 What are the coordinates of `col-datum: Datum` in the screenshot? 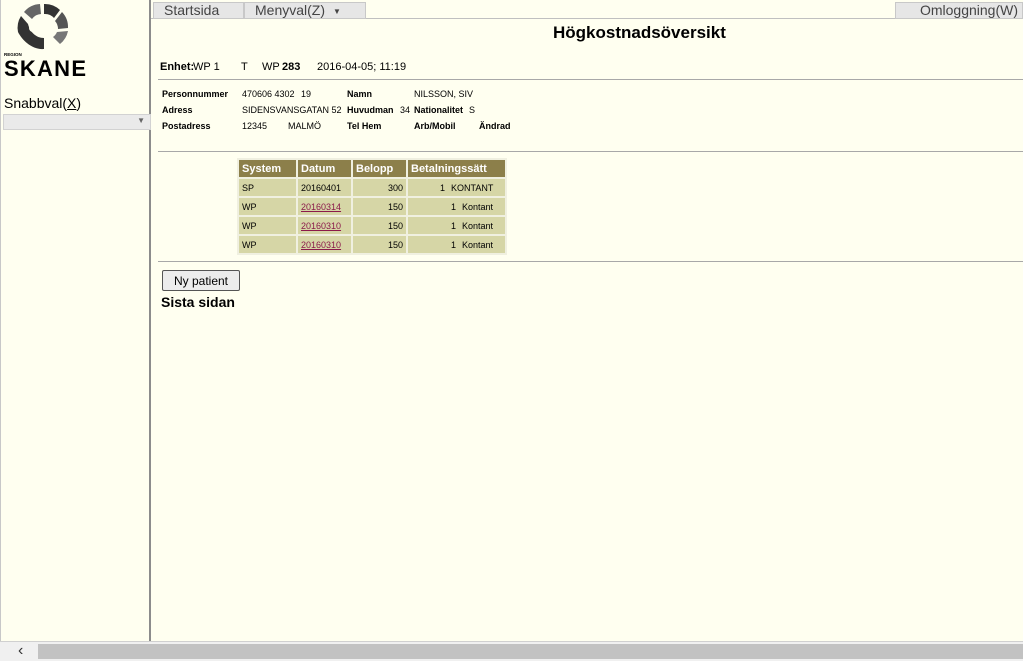 It's located at (324, 168).